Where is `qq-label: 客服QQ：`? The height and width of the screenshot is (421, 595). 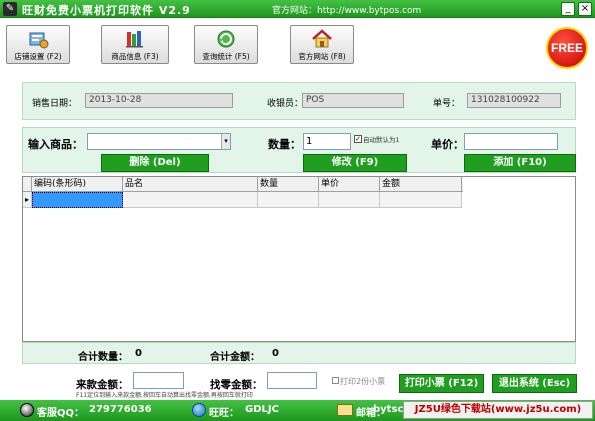
qq-label: 客服QQ： is located at coordinates (61, 413).